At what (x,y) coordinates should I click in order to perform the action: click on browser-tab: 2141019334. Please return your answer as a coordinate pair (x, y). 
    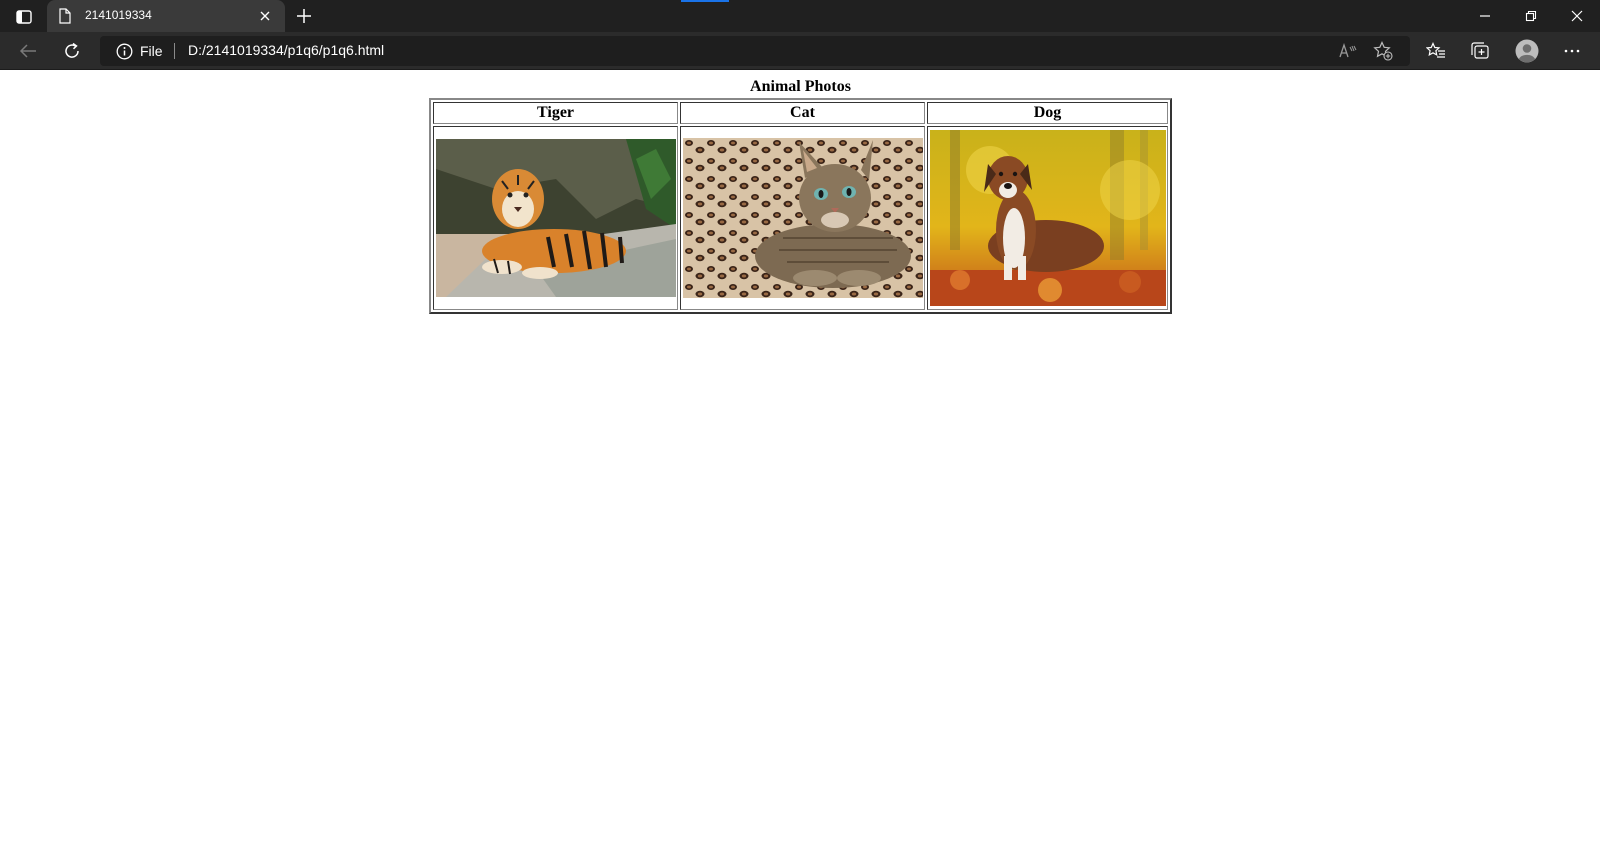
    Looking at the image, I should click on (166, 16).